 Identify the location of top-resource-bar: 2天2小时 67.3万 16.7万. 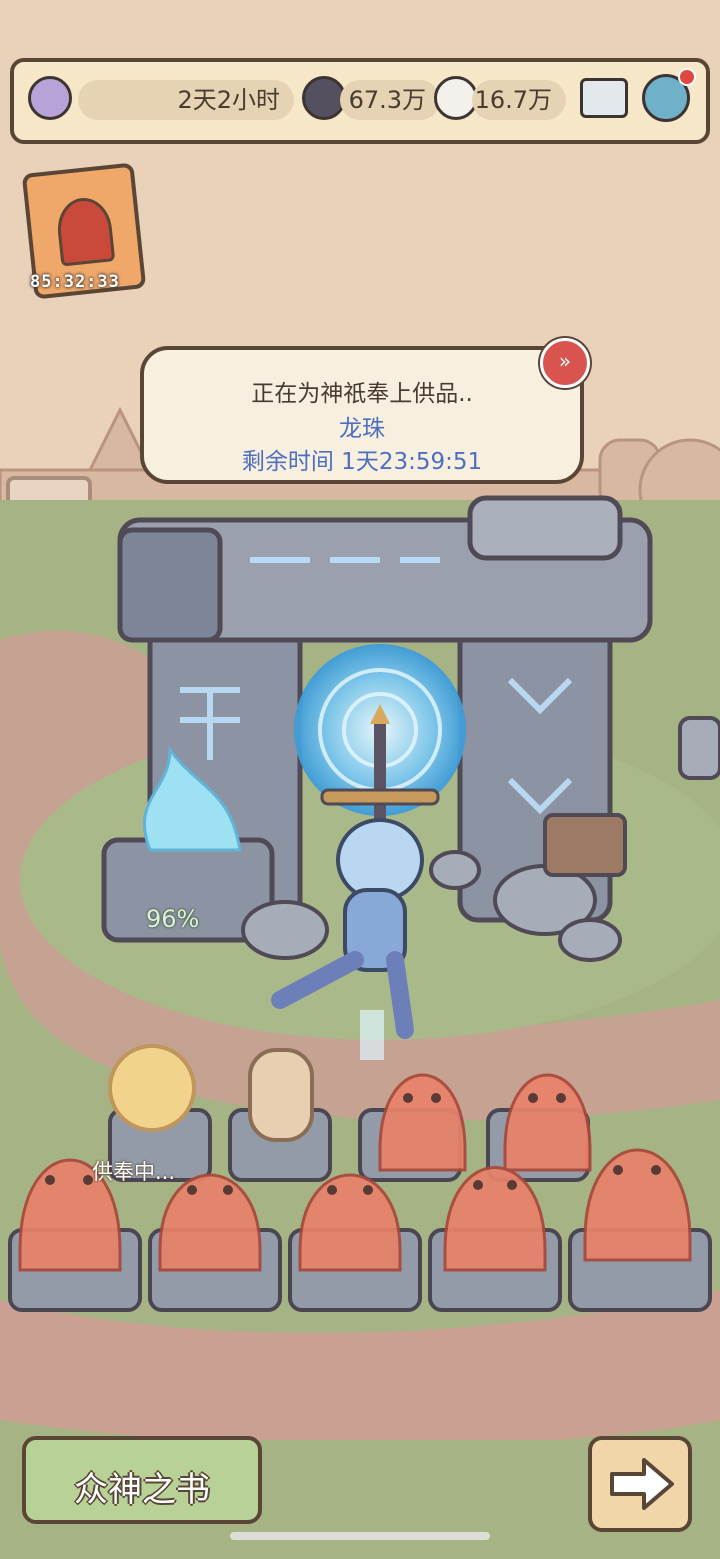
(360, 101).